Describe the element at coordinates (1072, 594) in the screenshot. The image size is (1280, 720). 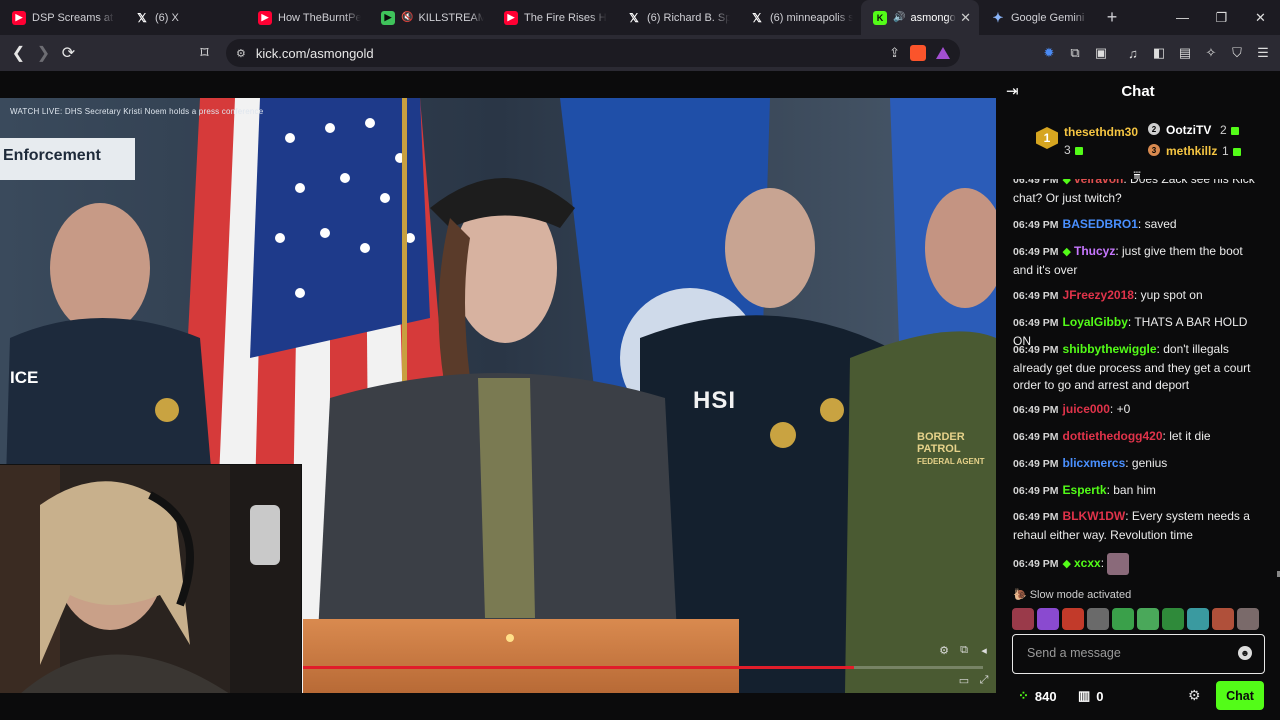
I see `slow-mode-notice: 🐌 Slow mode activated` at that location.